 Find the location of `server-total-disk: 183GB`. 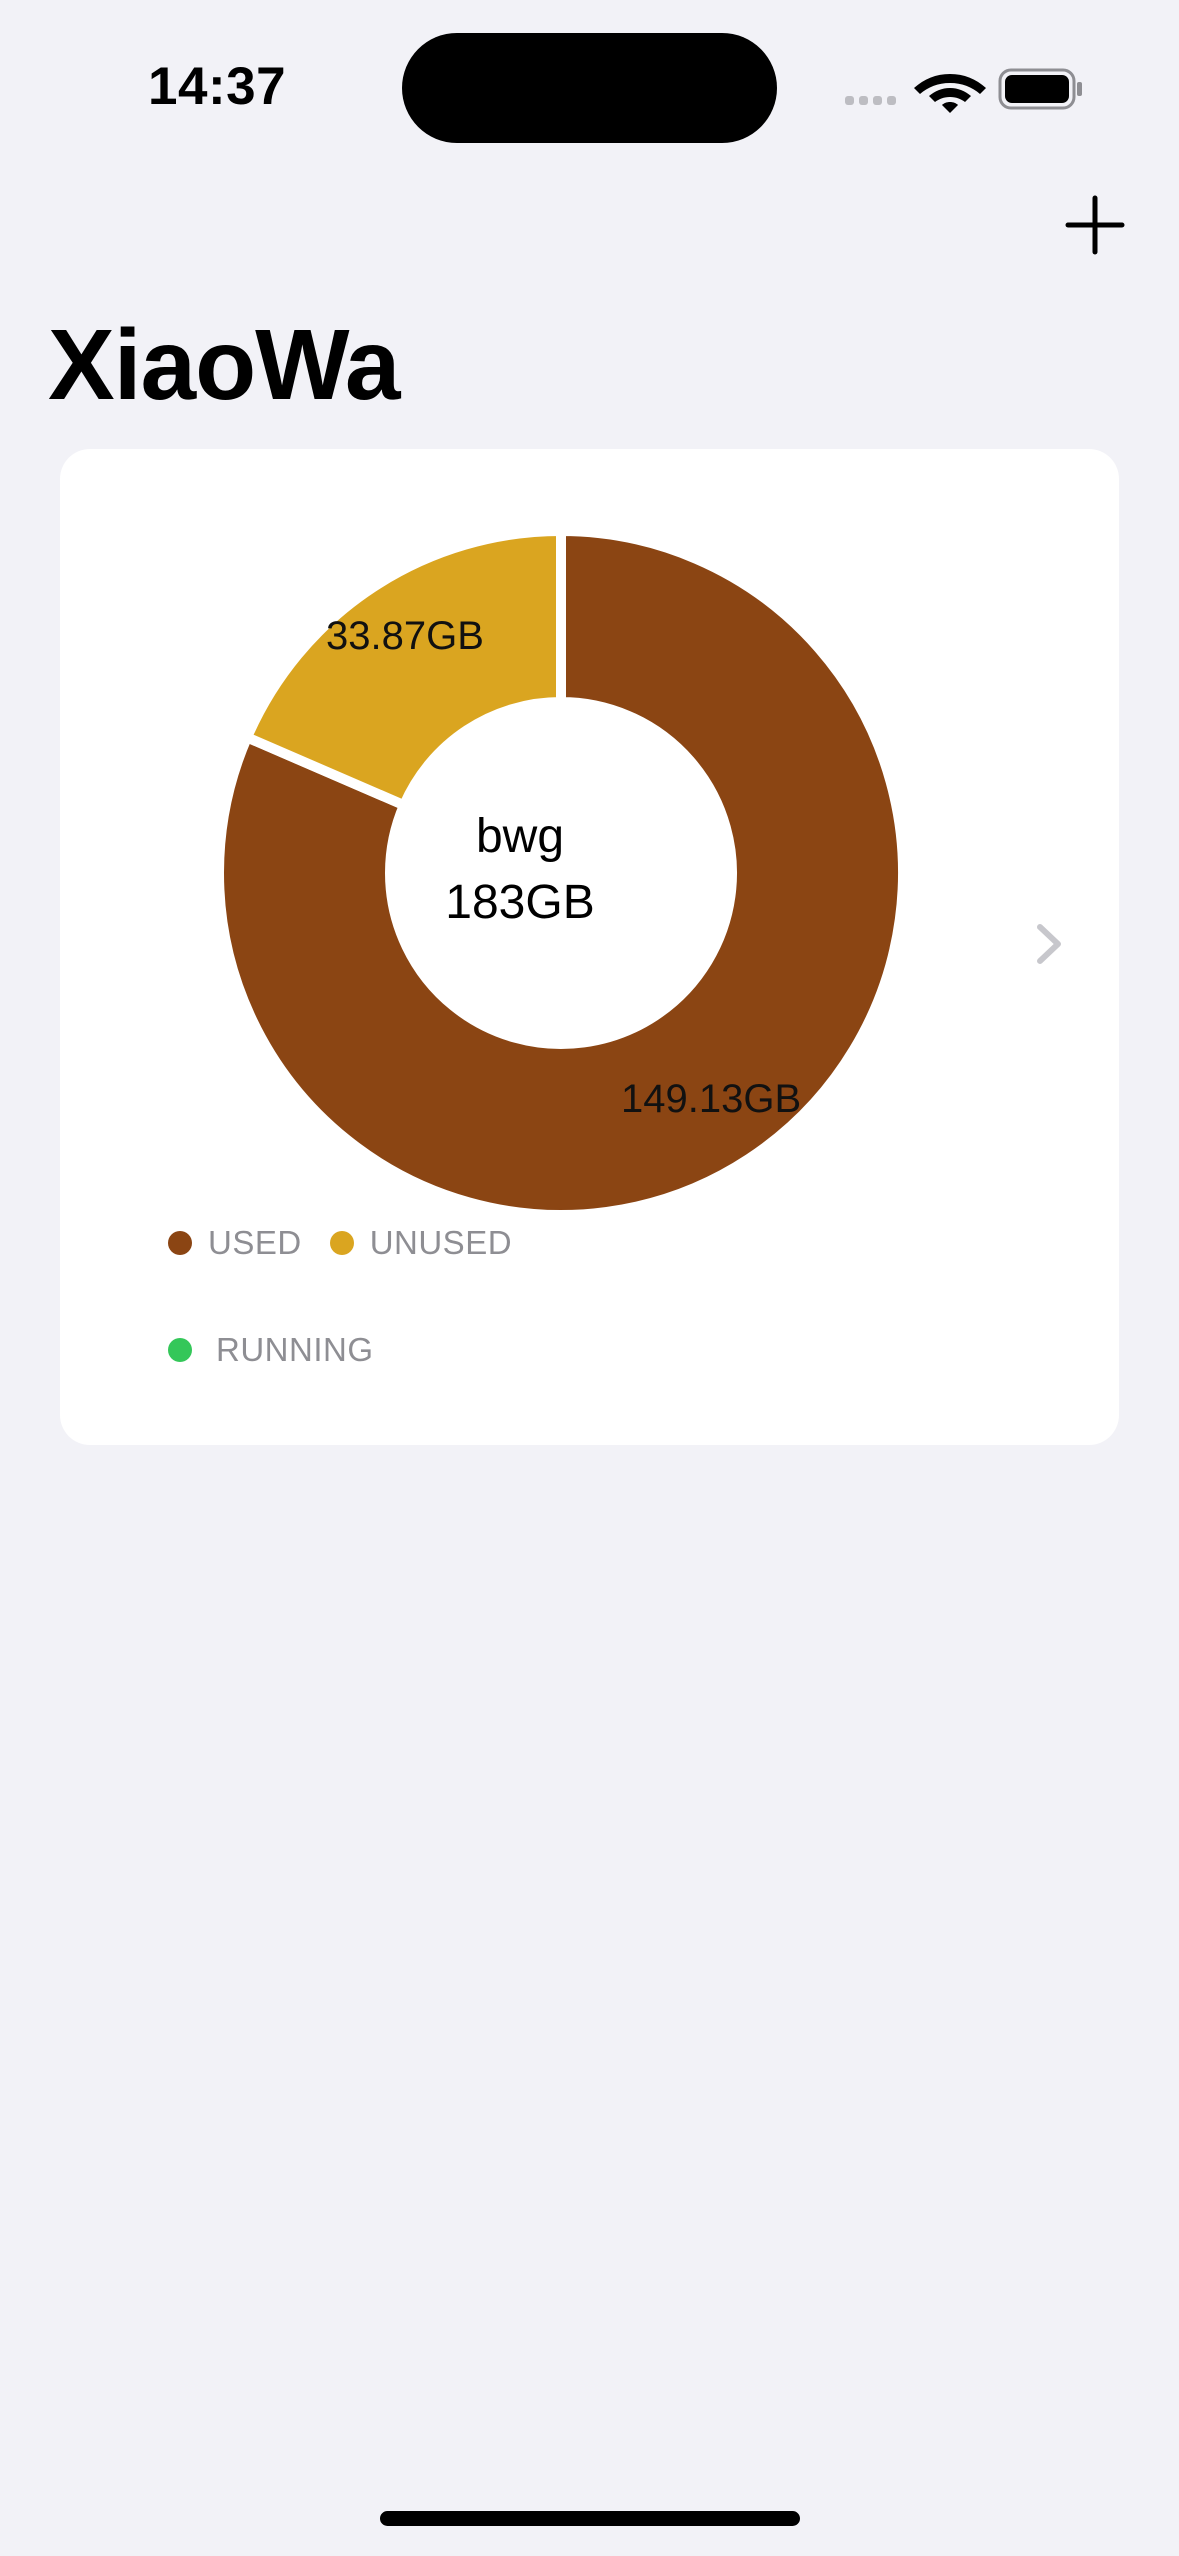

server-total-disk: 183GB is located at coordinates (520, 902).